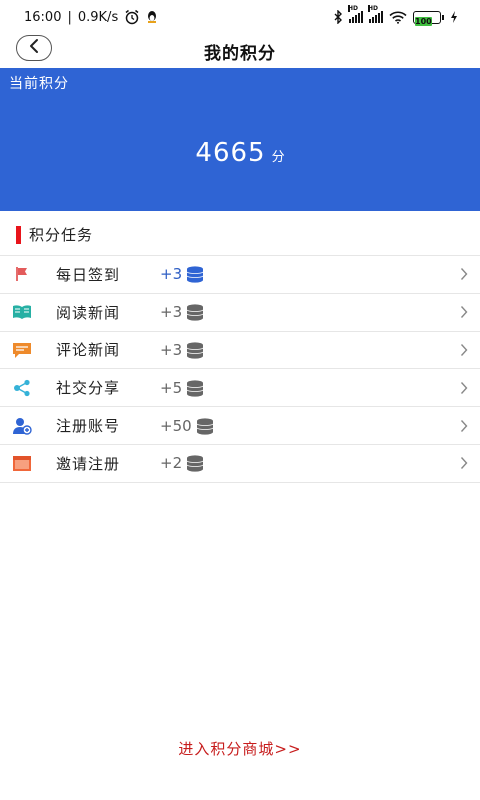  What do you see at coordinates (338, 17) in the screenshot?
I see `bluetooth-icon` at bounding box center [338, 17].